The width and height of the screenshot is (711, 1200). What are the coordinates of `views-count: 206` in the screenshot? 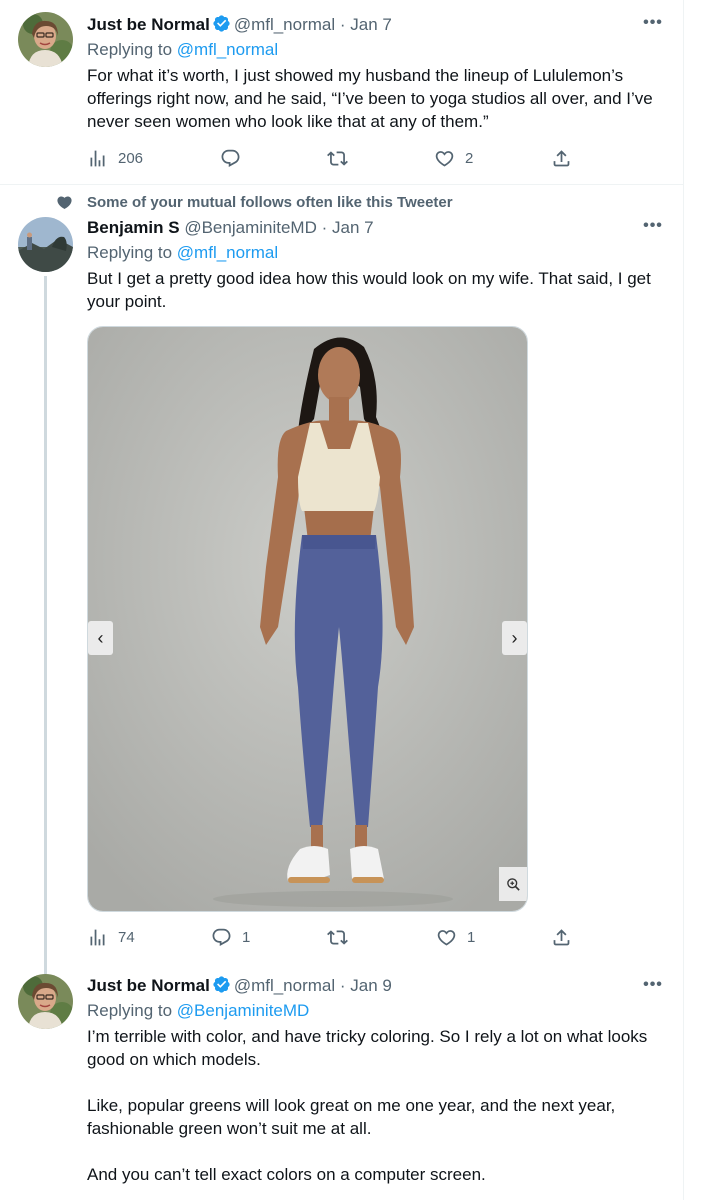 It's located at (131, 158).